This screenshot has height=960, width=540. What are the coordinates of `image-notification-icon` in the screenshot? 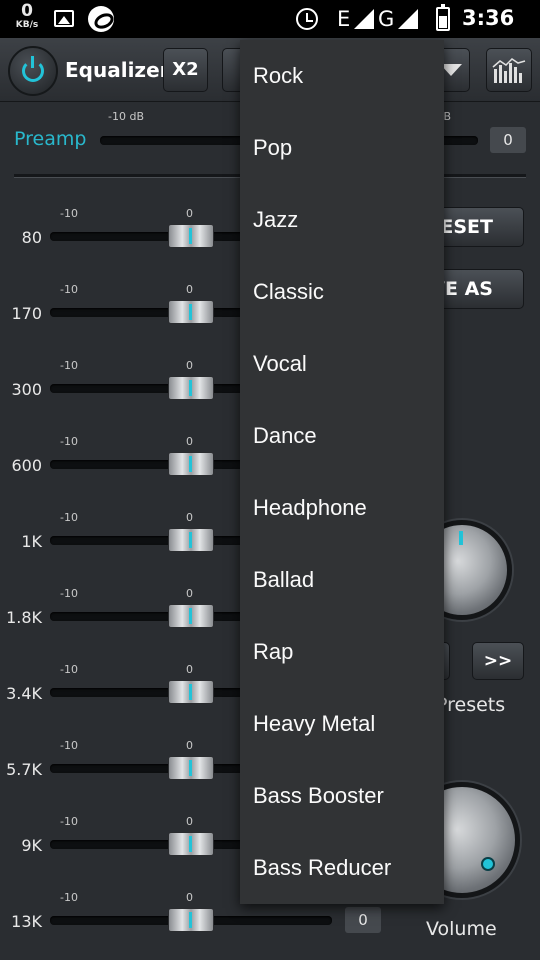 It's located at (64, 18).